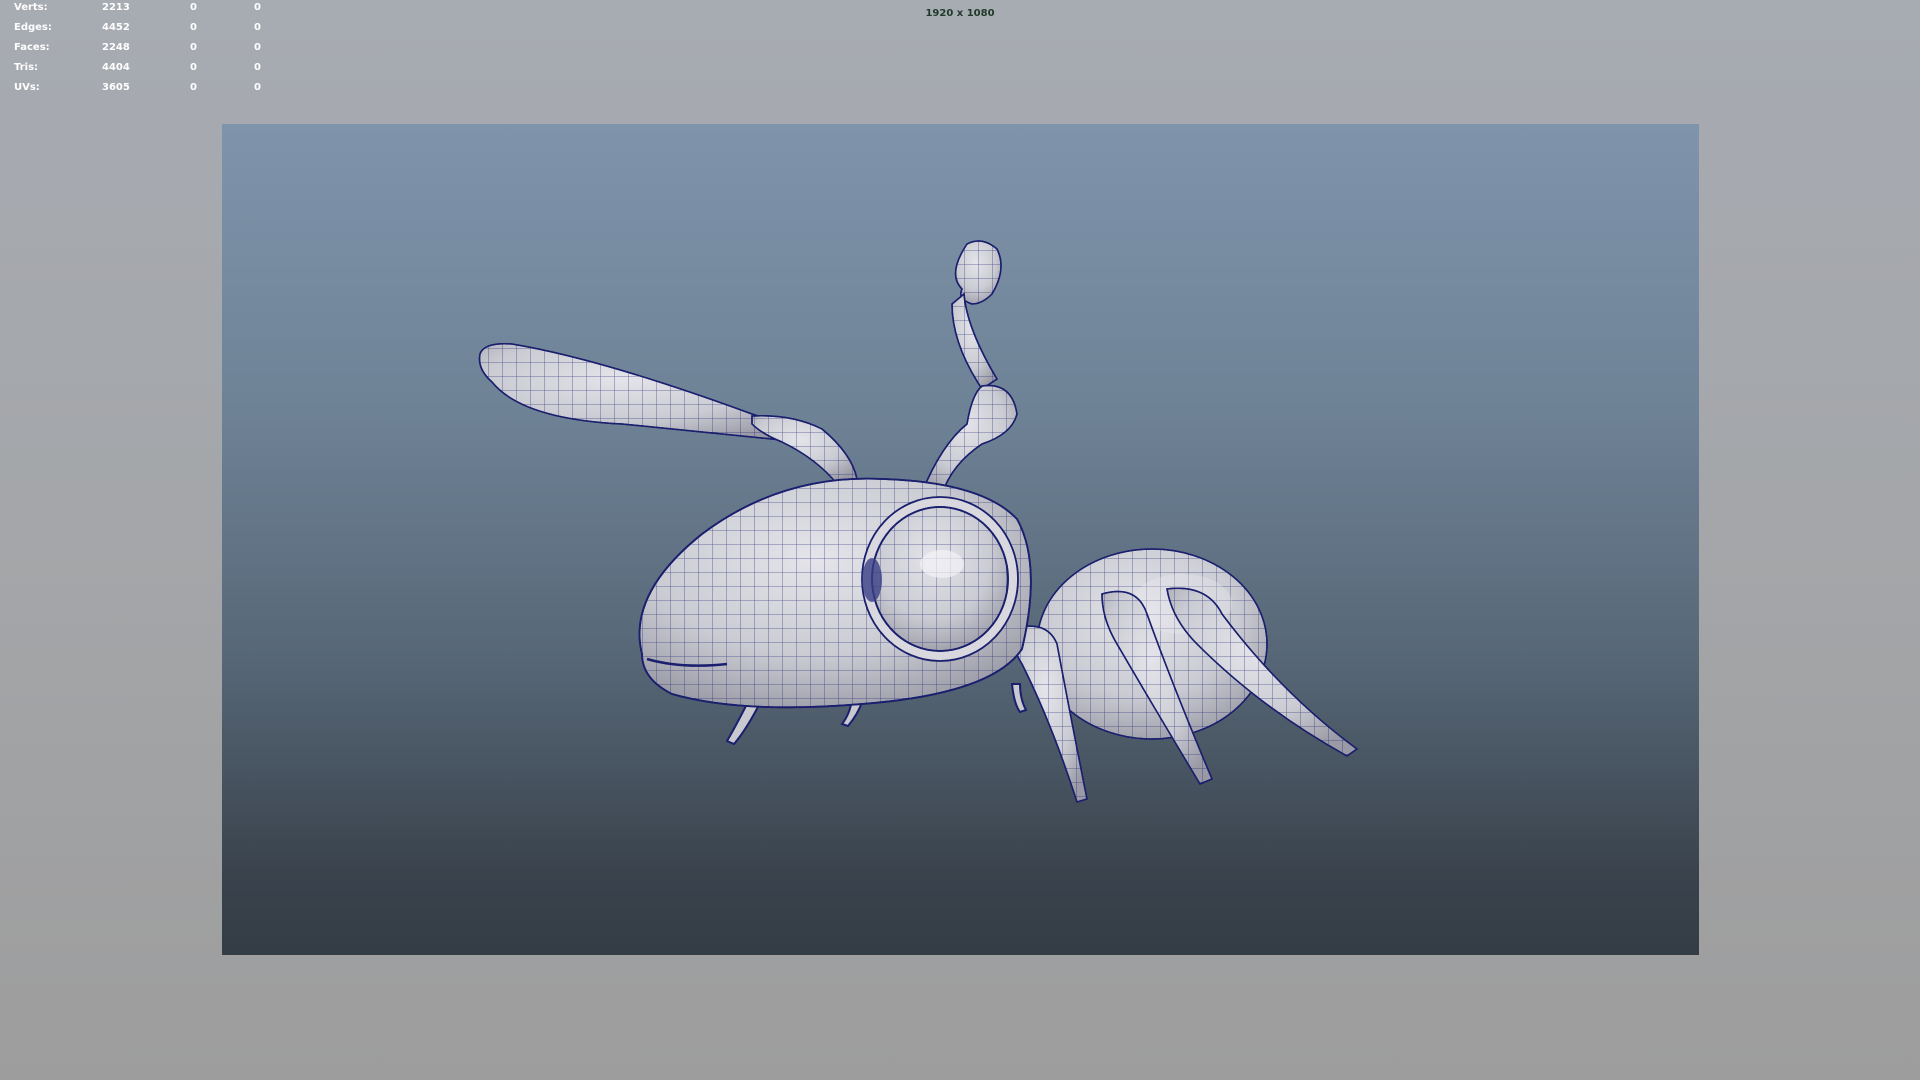 Image resolution: width=1920 pixels, height=1080 pixels. What do you see at coordinates (31, 7) in the screenshot?
I see `verts-label: Verts:` at bounding box center [31, 7].